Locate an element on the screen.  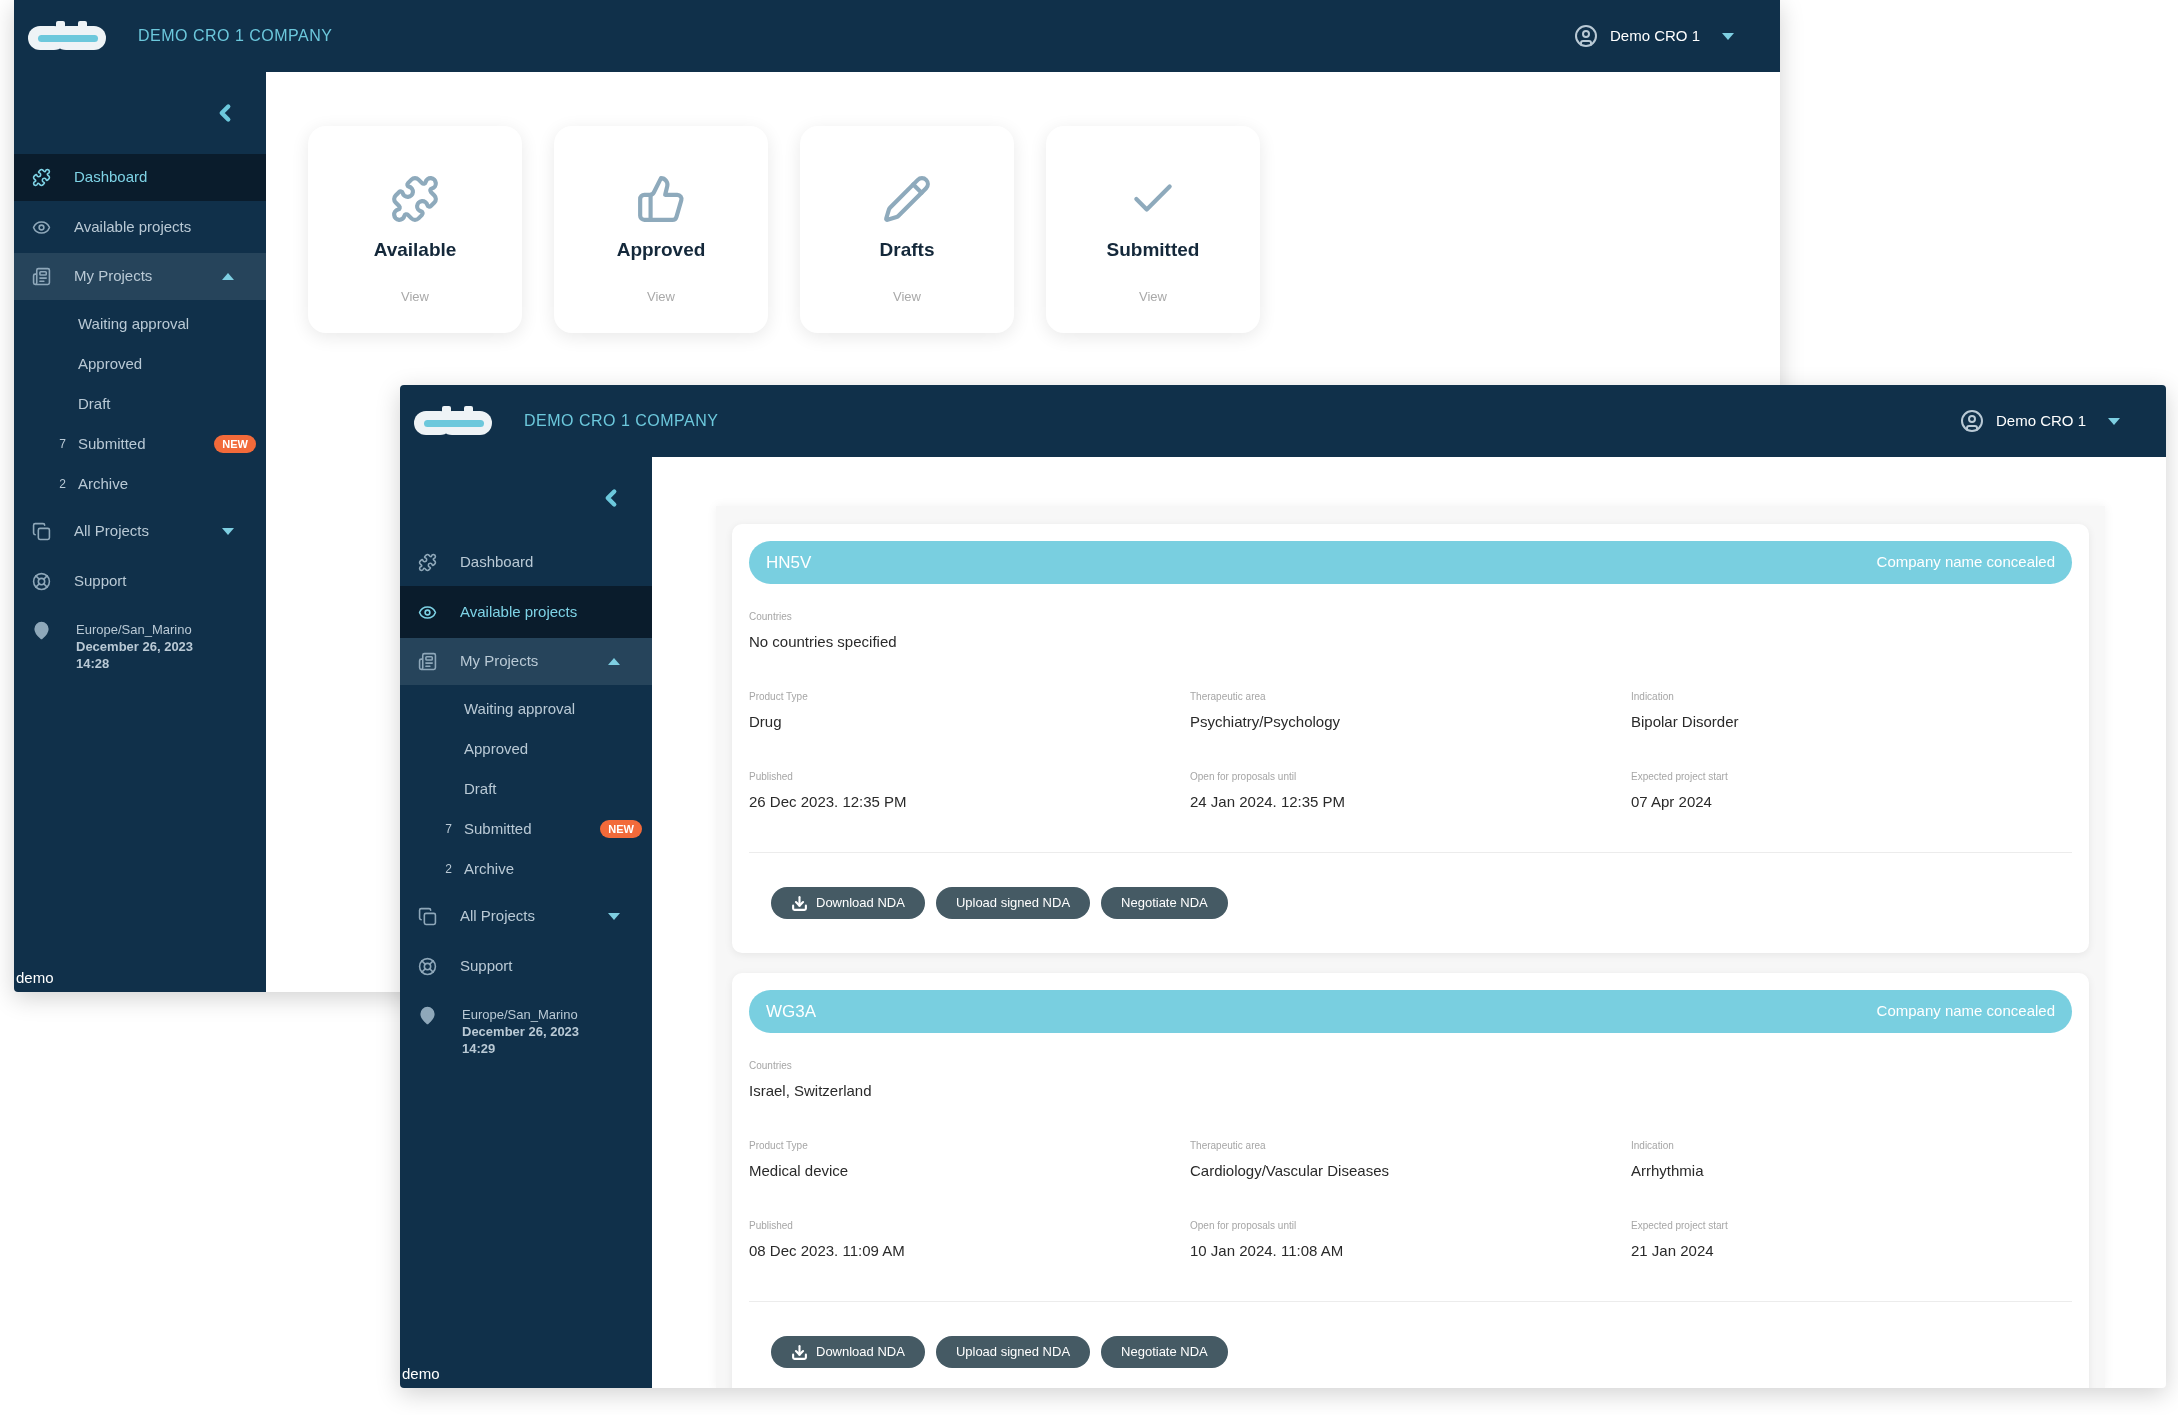
field-value: Medical device is located at coordinates (799, 1171).